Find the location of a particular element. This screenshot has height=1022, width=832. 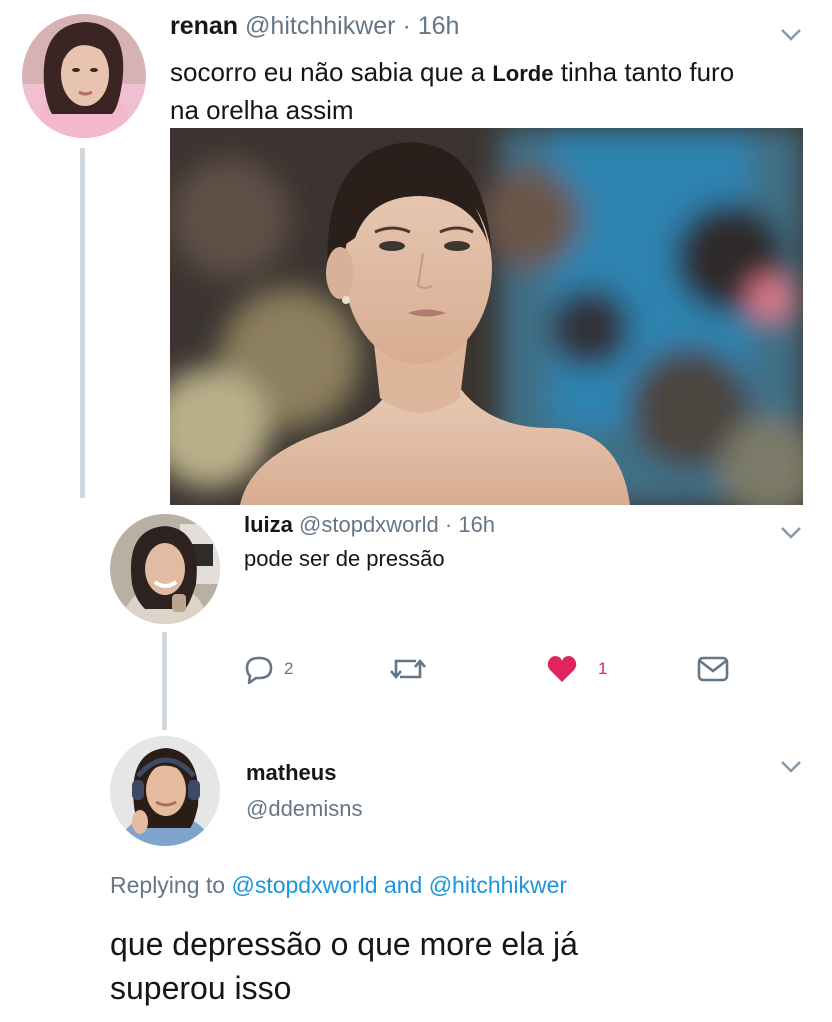

author-name: matheus is located at coordinates (291, 773).